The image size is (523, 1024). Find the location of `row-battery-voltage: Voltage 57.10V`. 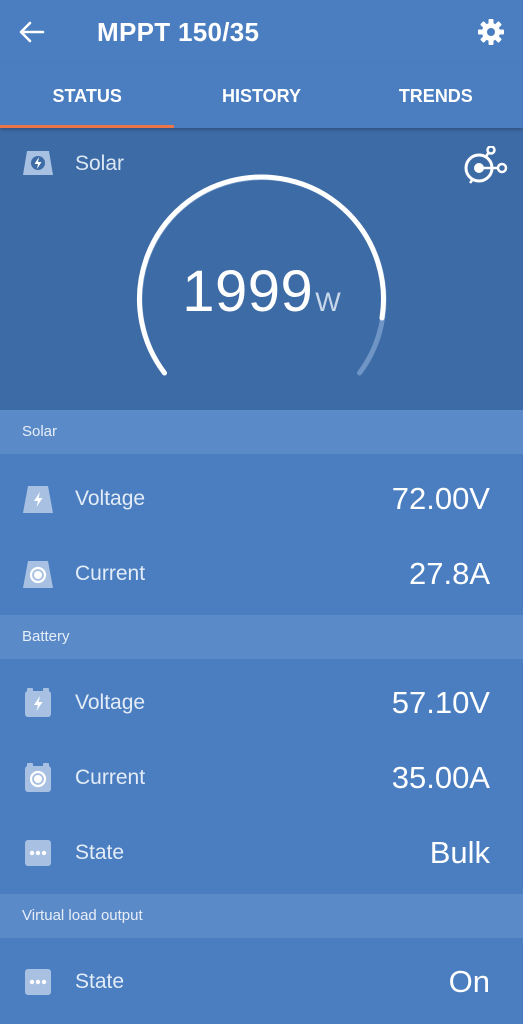

row-battery-voltage: Voltage 57.10V is located at coordinates (261, 702).